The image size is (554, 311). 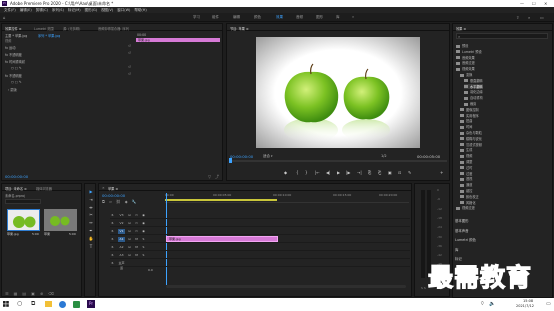 I want to click on menu-window: 窗口(W), so click(x=123, y=10).